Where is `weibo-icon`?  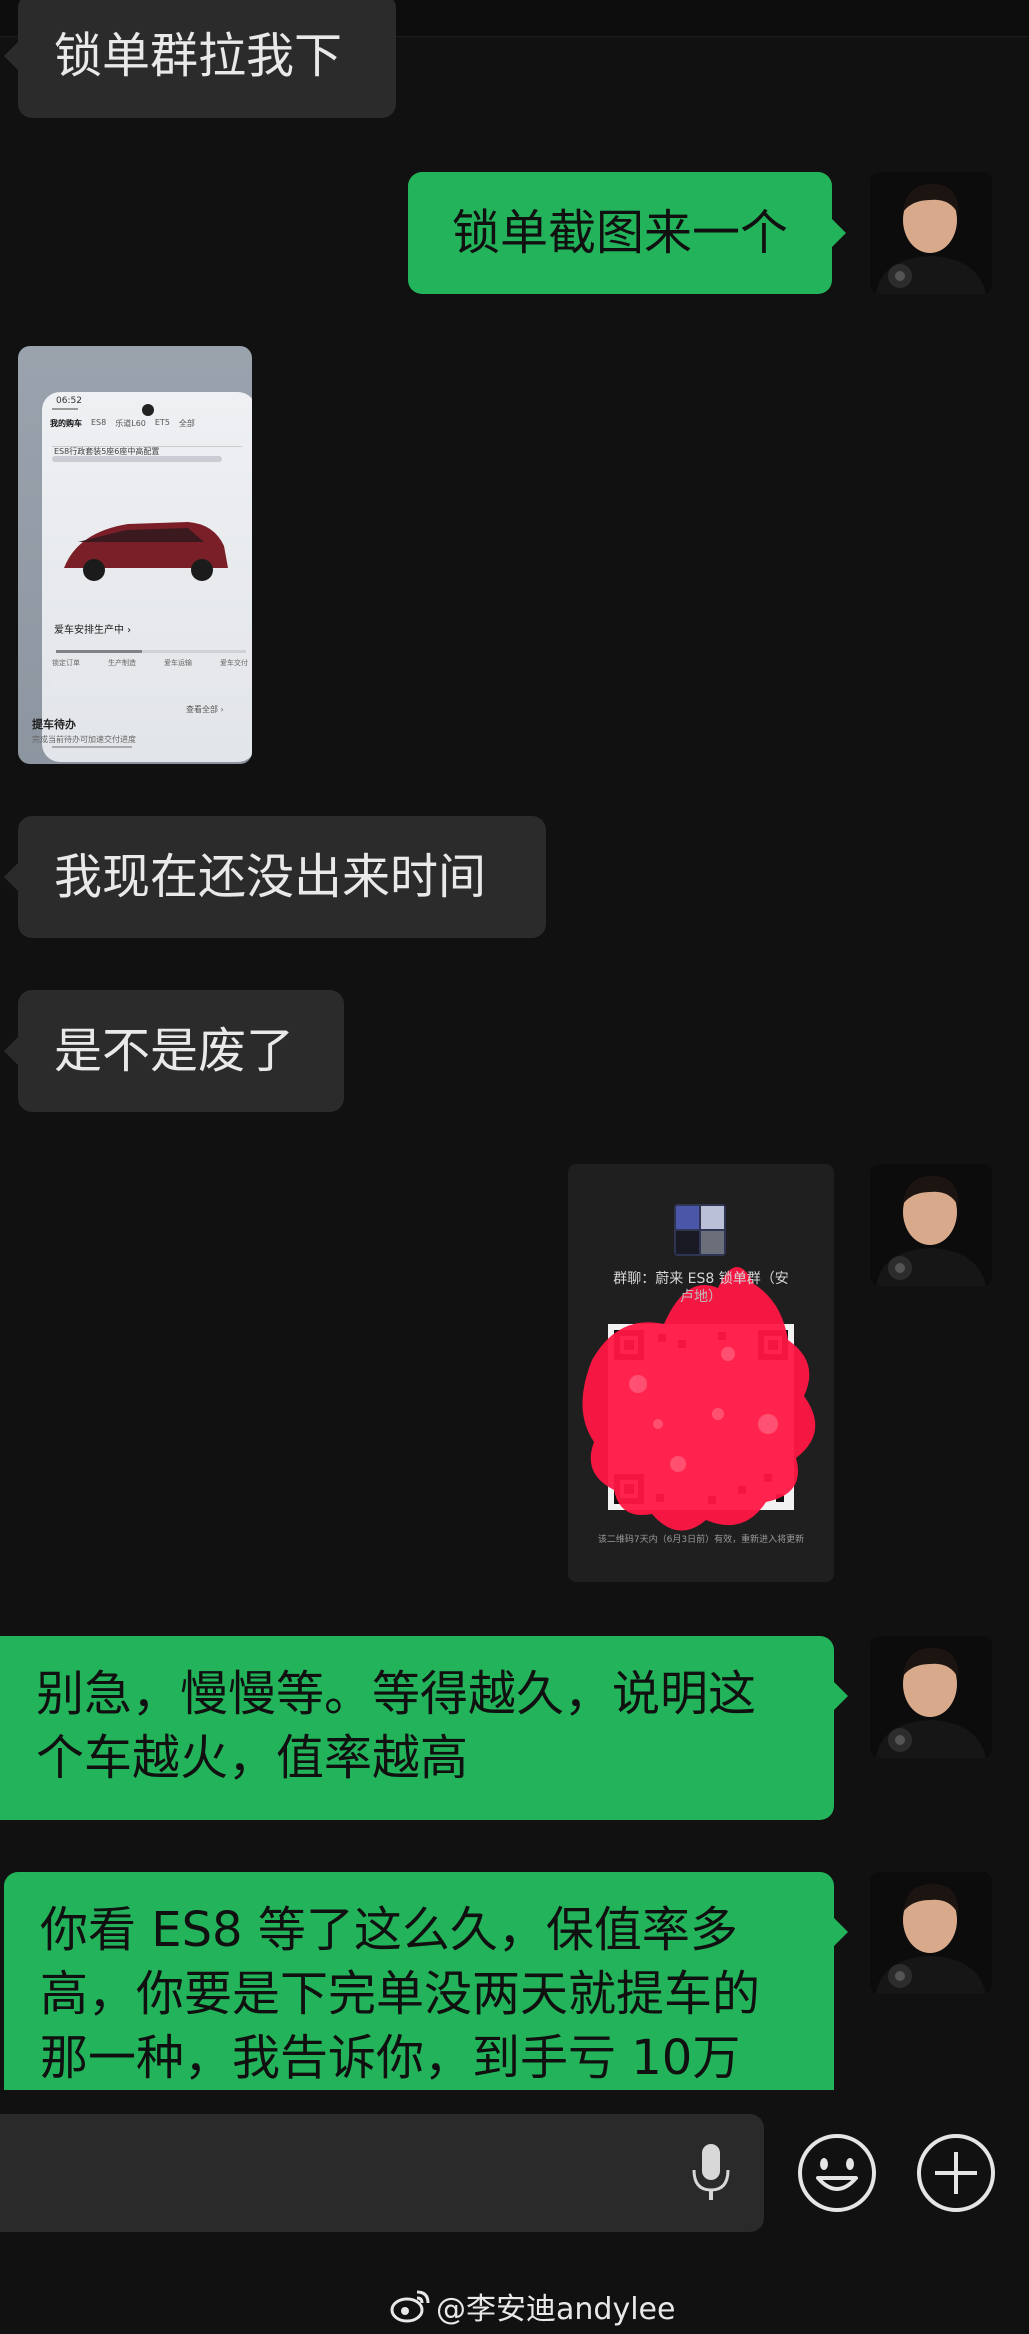 weibo-icon is located at coordinates (411, 2306).